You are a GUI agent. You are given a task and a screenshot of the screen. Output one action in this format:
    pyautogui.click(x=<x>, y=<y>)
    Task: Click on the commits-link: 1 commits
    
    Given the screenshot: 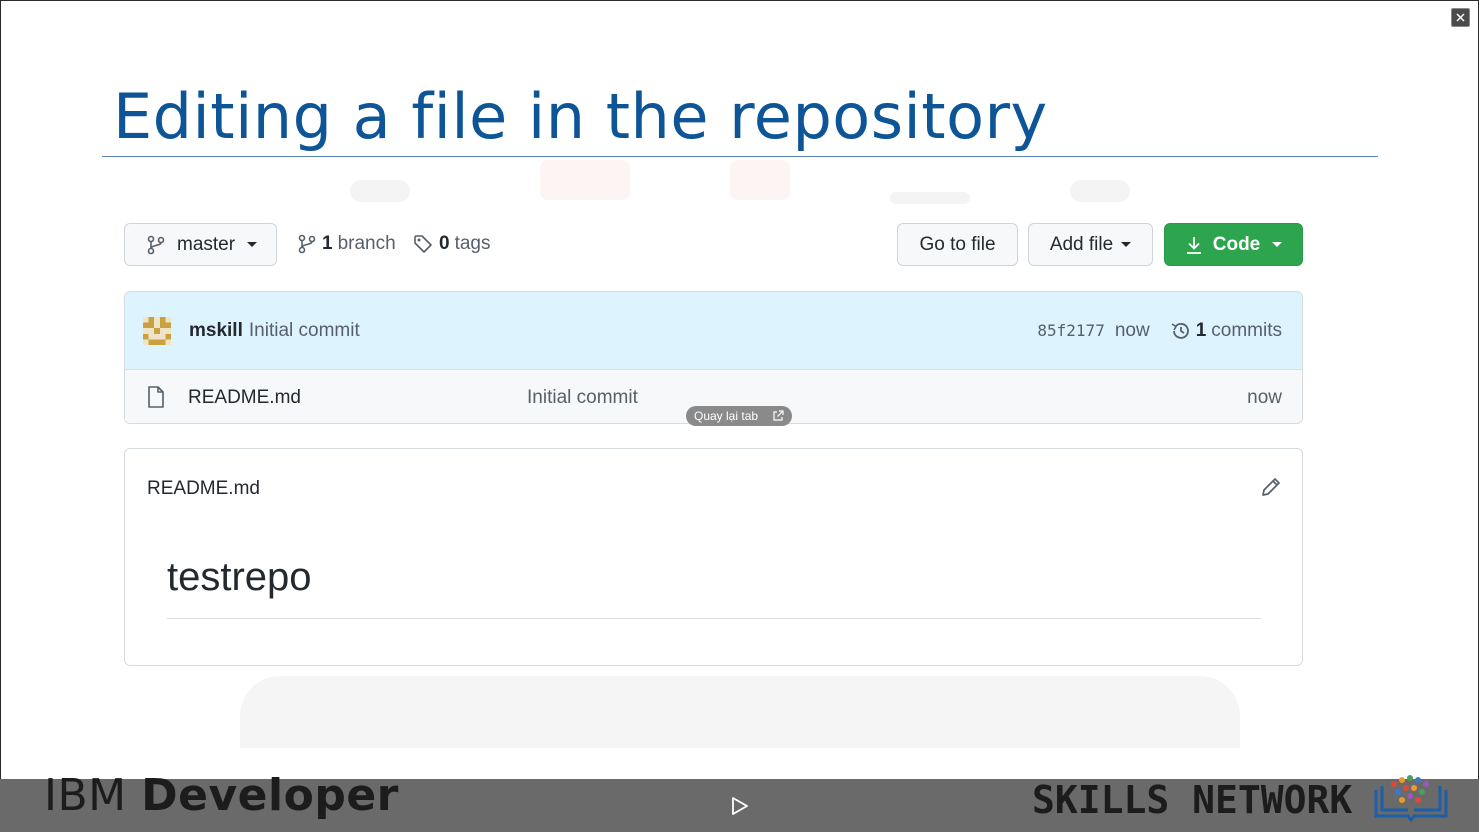 What is the action you would take?
    pyautogui.click(x=1226, y=331)
    